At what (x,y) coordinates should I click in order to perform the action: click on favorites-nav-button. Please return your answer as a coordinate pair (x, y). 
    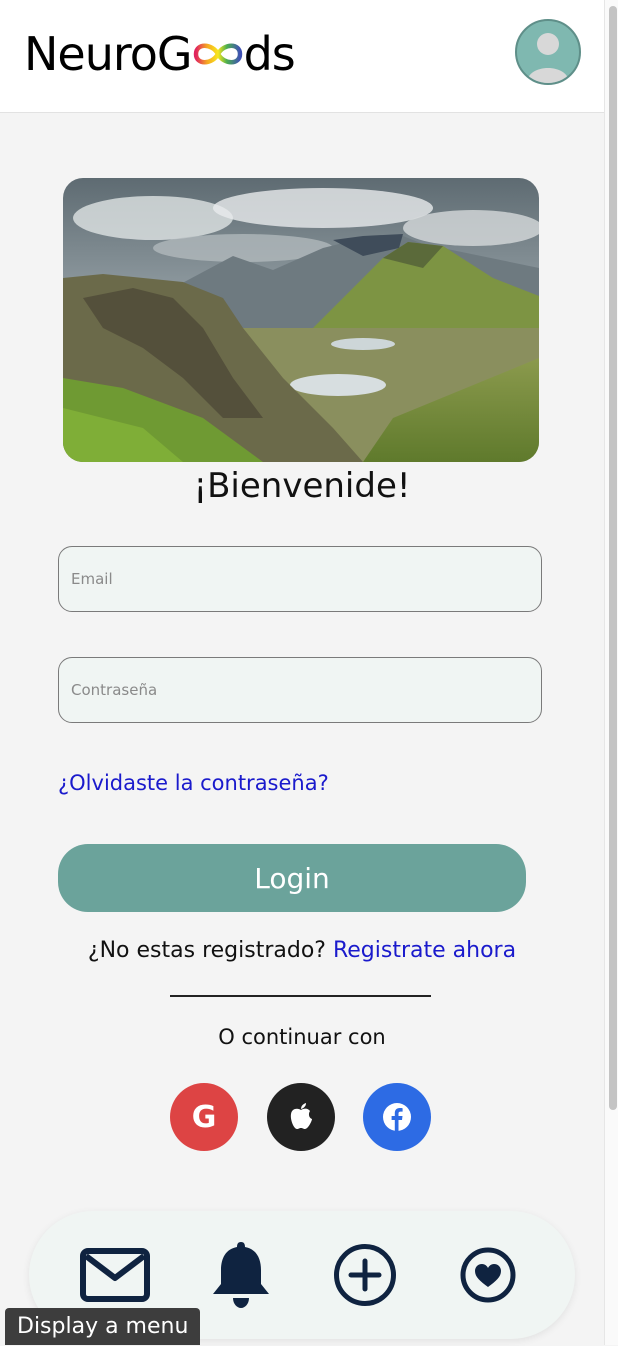
    Looking at the image, I should click on (488, 1275).